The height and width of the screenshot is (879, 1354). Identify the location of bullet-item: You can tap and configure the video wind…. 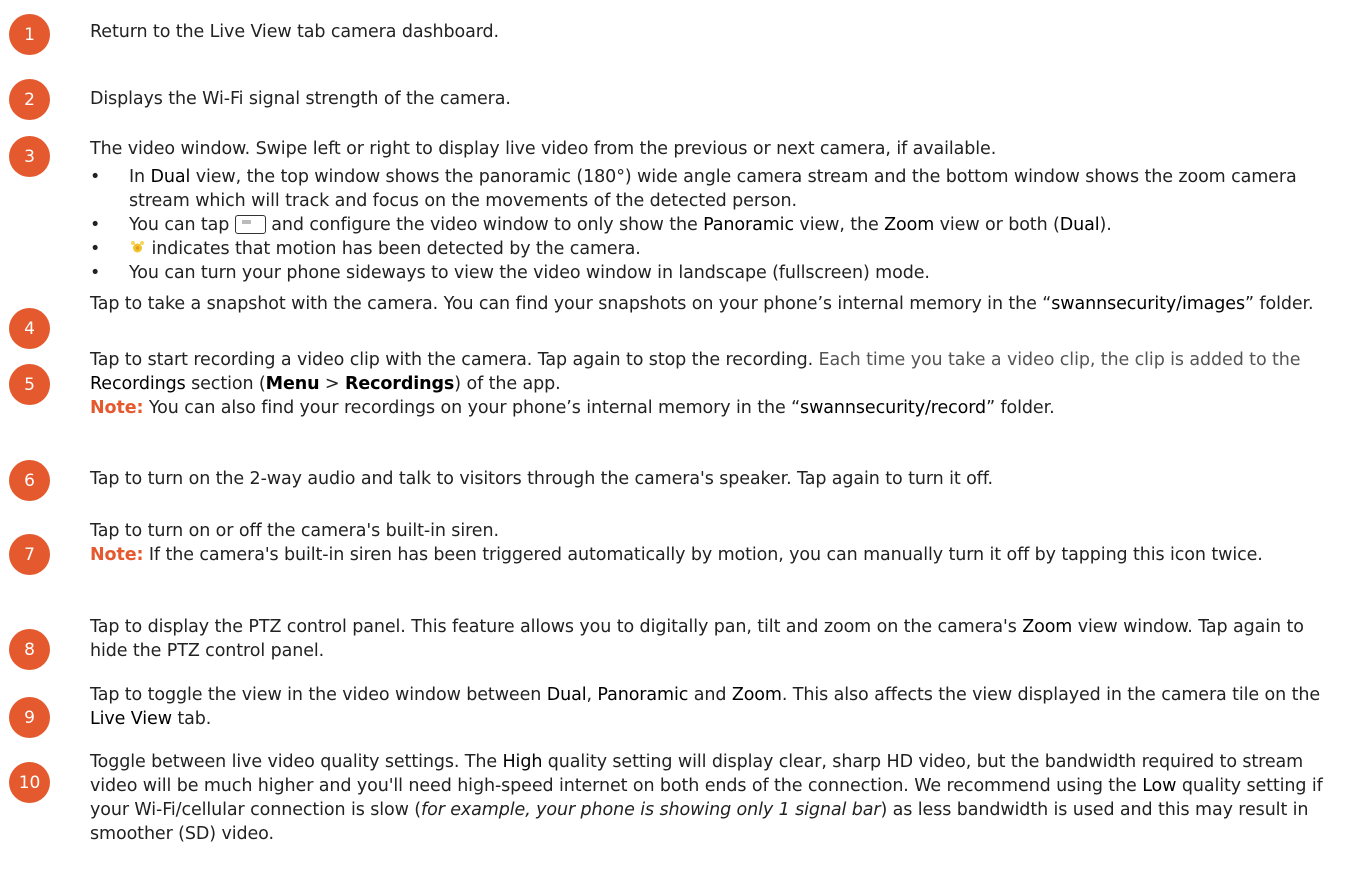
(718, 225).